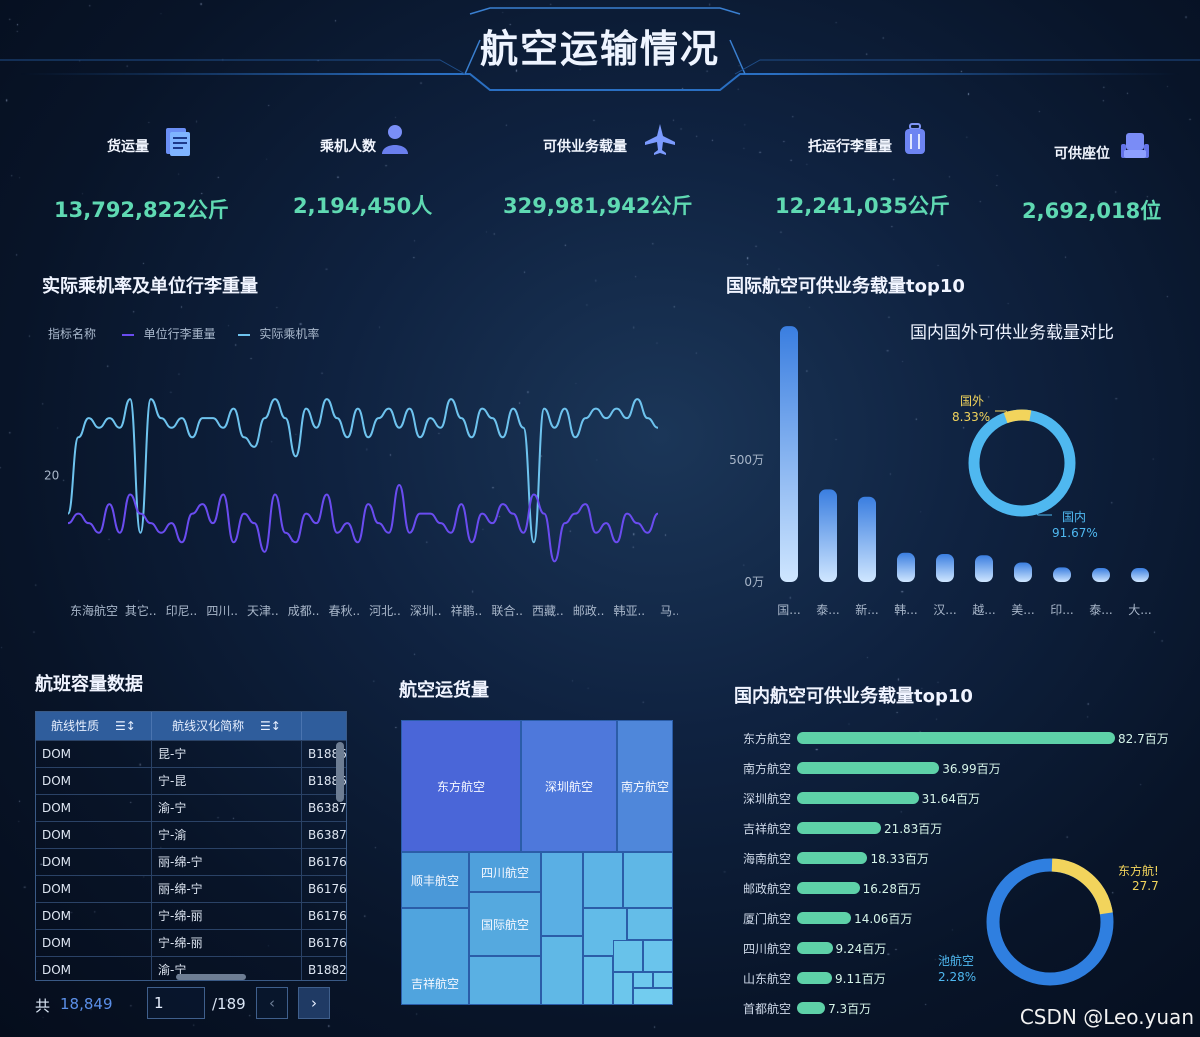  What do you see at coordinates (461, 786) in the screenshot?
I see `treemap-cell: 东方航空` at bounding box center [461, 786].